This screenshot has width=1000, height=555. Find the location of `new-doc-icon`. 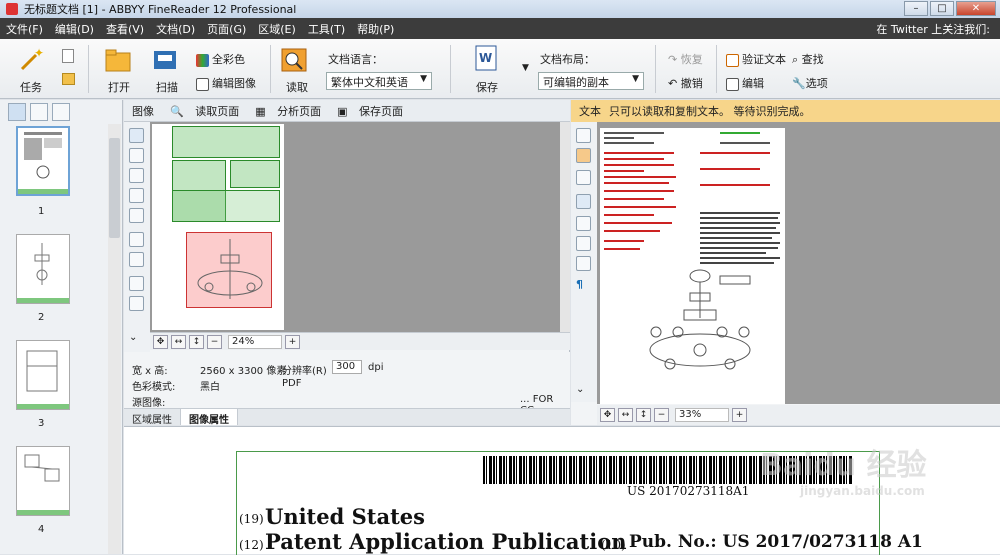

new-doc-icon is located at coordinates (68, 56).